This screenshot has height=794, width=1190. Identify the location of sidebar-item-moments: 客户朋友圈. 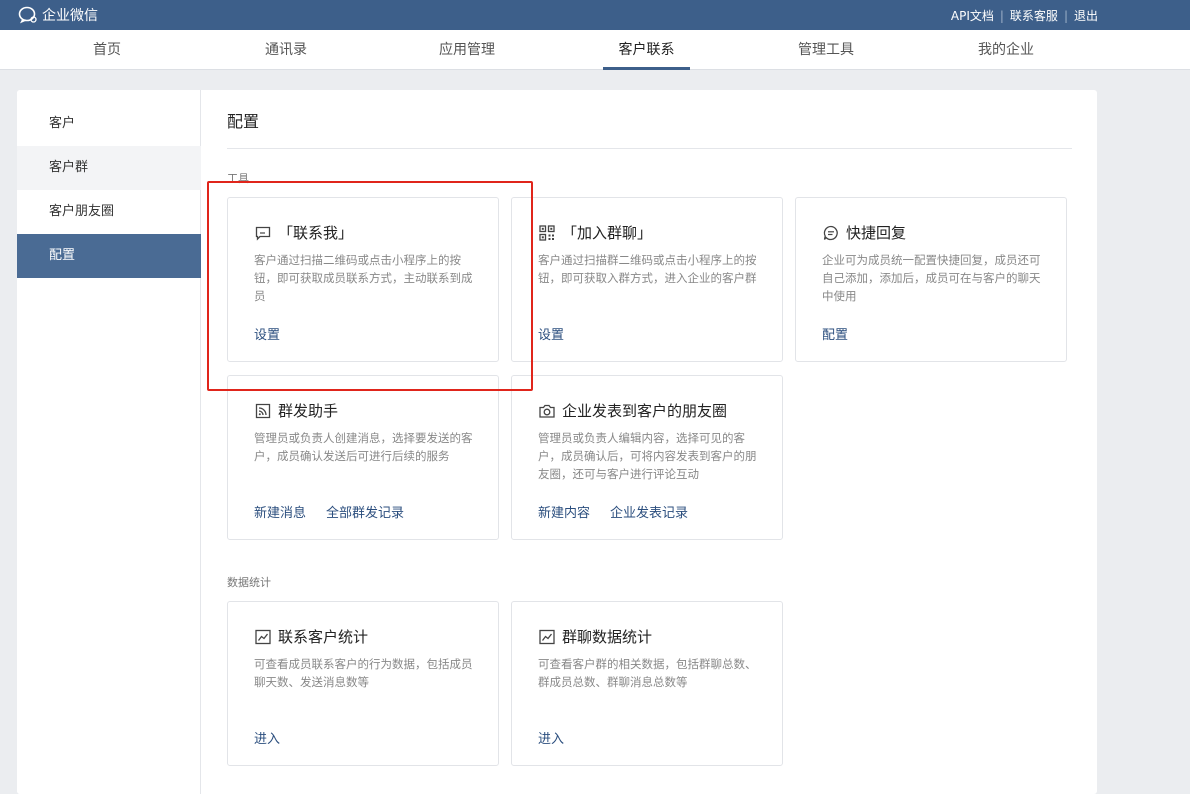
(109, 212).